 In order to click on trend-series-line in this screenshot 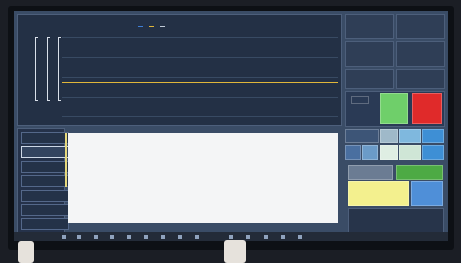, I will do `click(200, 82)`.